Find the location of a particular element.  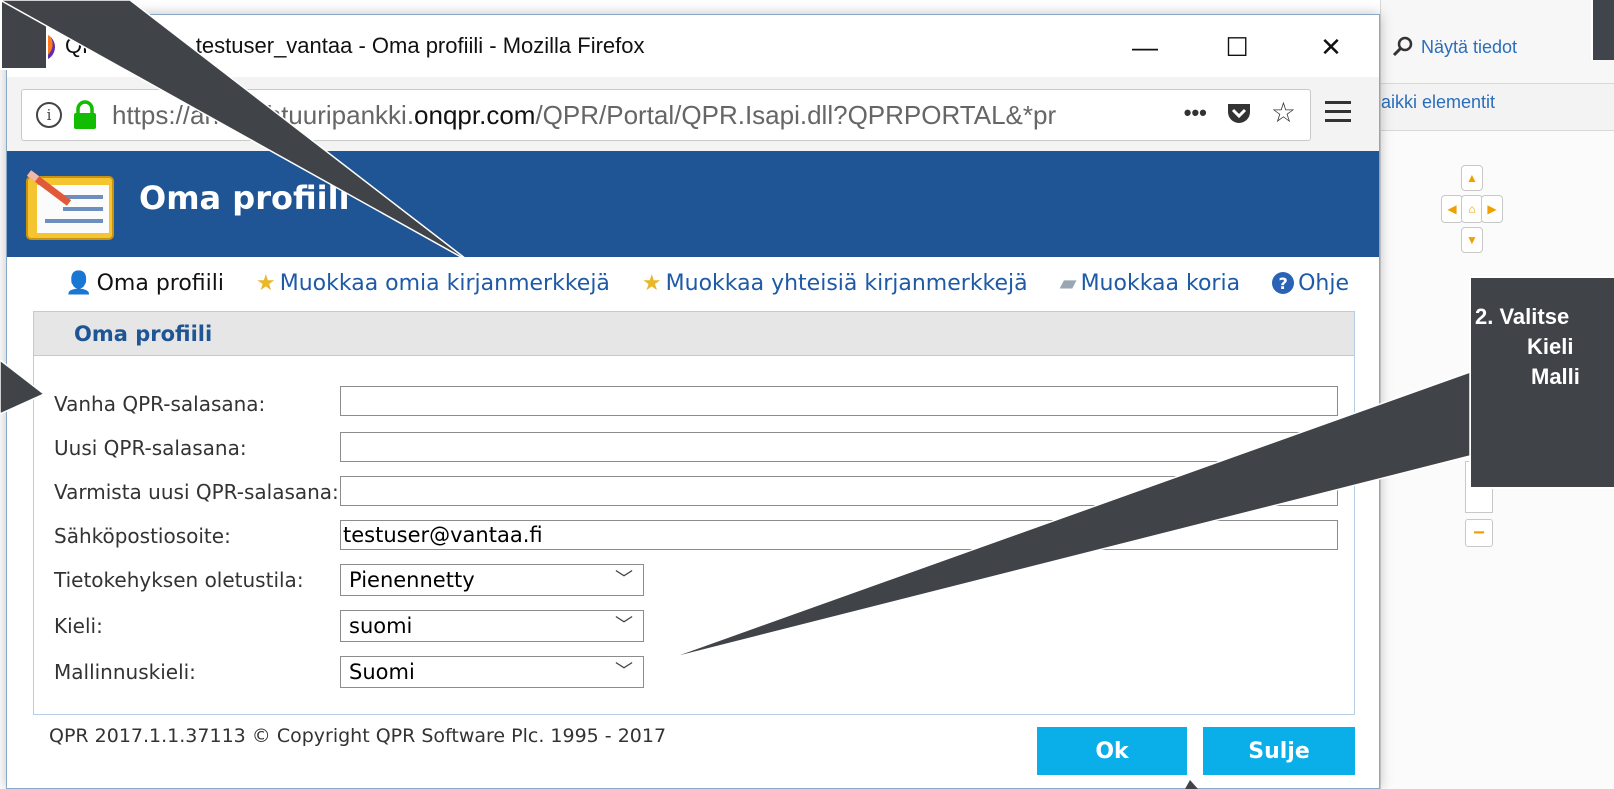

profile-notepad-icon is located at coordinates (70, 205).